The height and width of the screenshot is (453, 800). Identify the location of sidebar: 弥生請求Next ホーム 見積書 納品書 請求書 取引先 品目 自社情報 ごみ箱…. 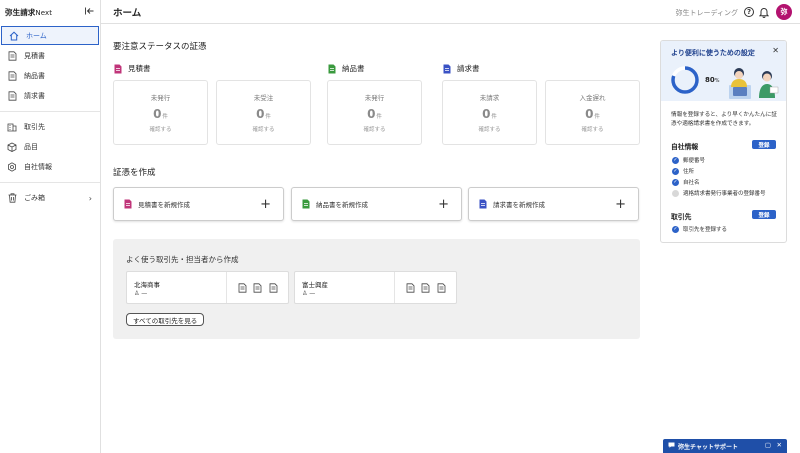
(50, 226).